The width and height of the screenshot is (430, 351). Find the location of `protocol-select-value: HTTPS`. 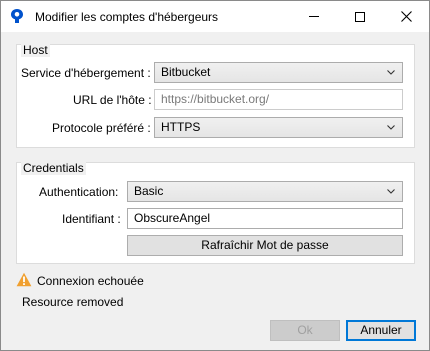

protocol-select-value: HTTPS is located at coordinates (181, 127).